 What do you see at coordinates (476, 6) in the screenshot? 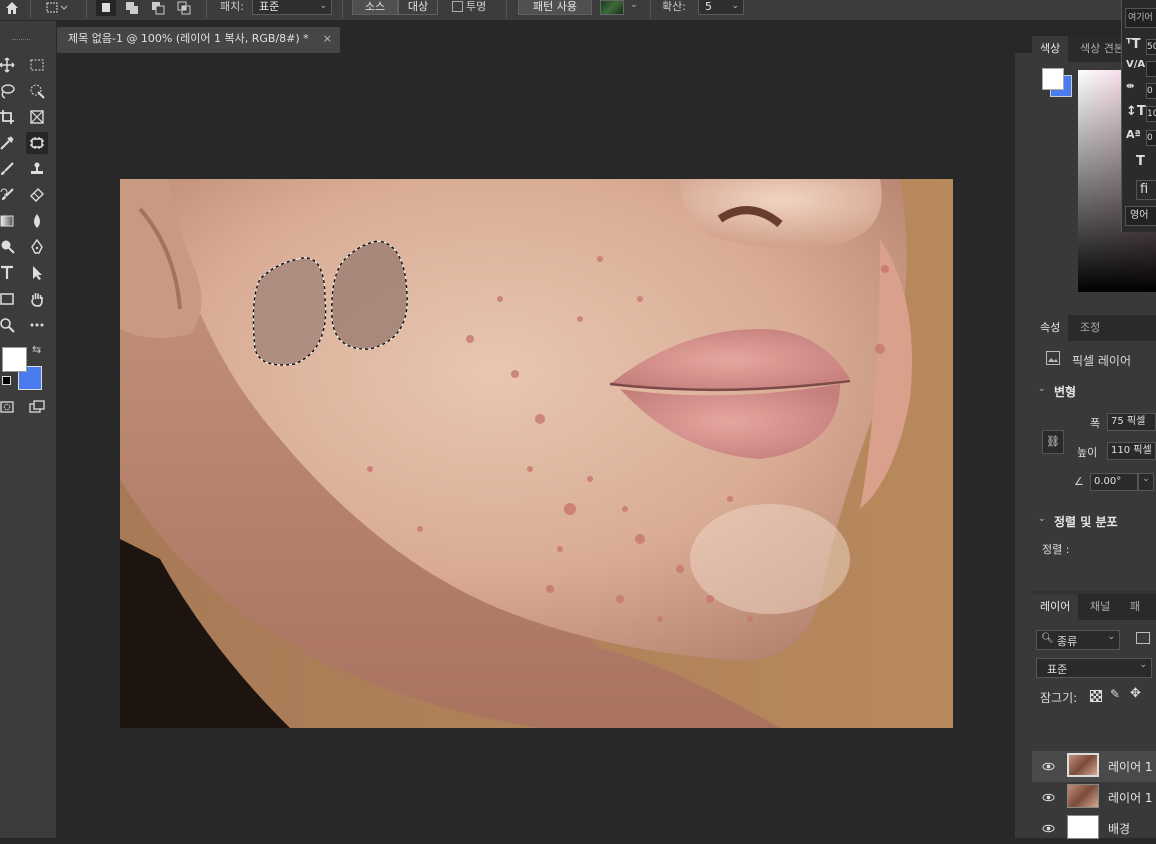
I see `transparent-label: 투명` at bounding box center [476, 6].